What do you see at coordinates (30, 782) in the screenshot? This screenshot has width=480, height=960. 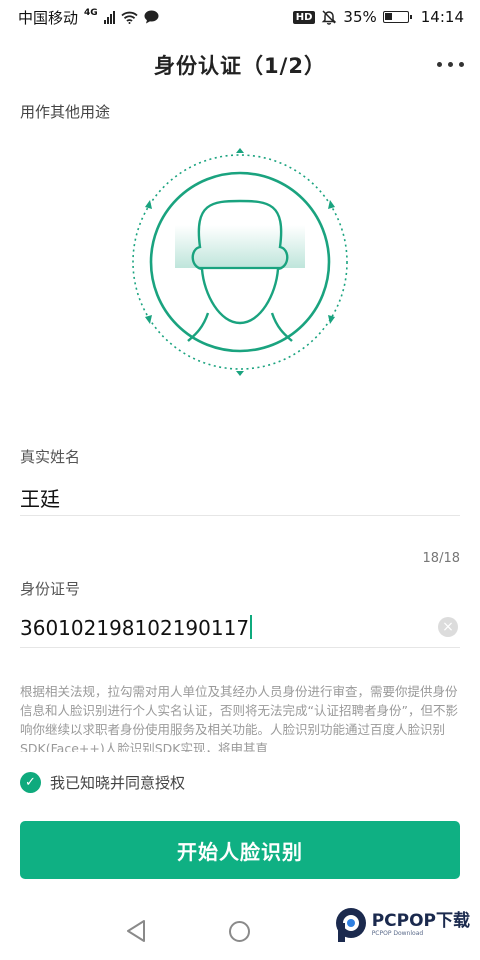 I see `checkmark-icon: ✓` at bounding box center [30, 782].